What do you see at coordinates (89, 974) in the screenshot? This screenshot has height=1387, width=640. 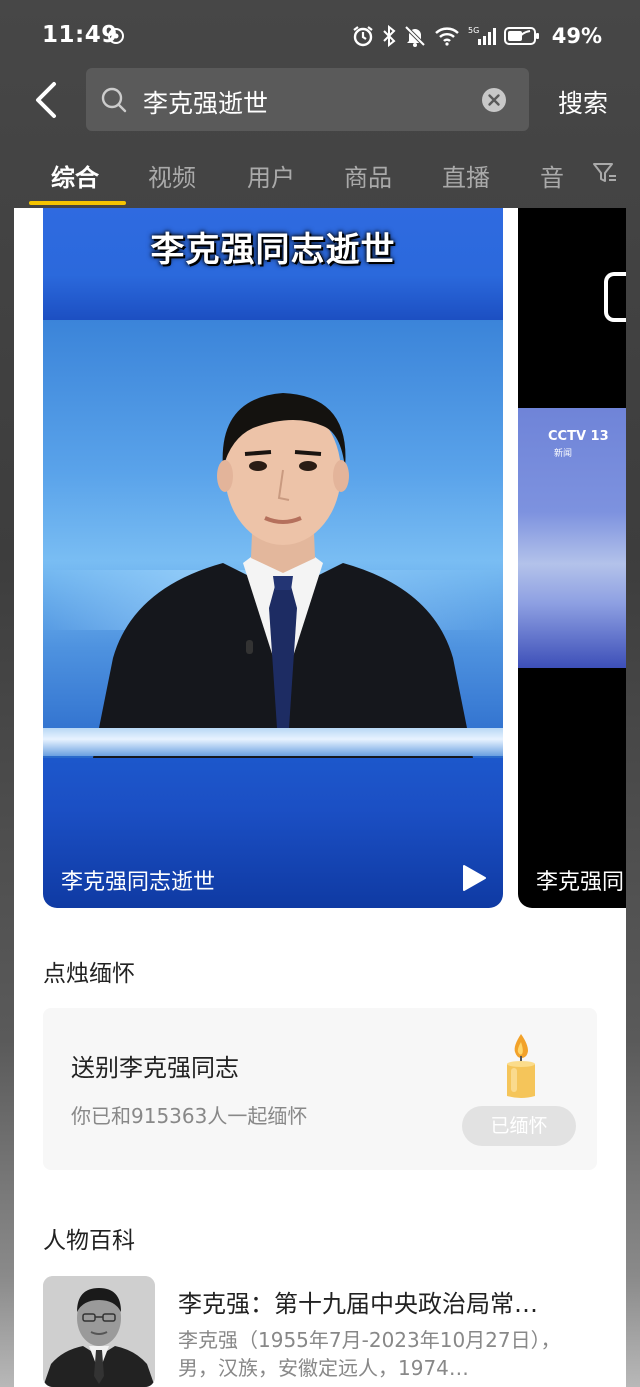 I see `section-heading-candle: 点烛缅怀` at bounding box center [89, 974].